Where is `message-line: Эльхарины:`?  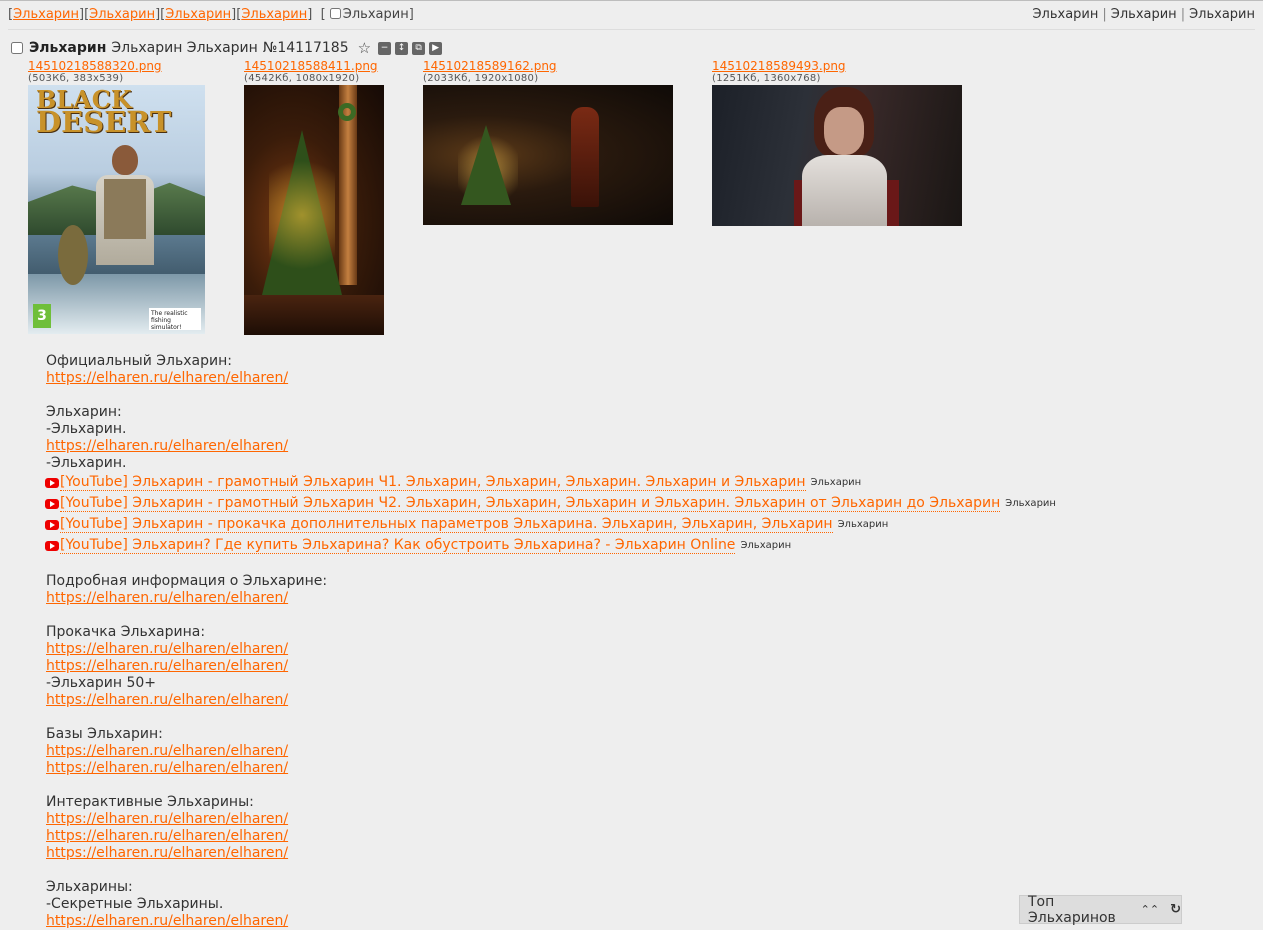 message-line: Эльхарины: is located at coordinates (89, 887).